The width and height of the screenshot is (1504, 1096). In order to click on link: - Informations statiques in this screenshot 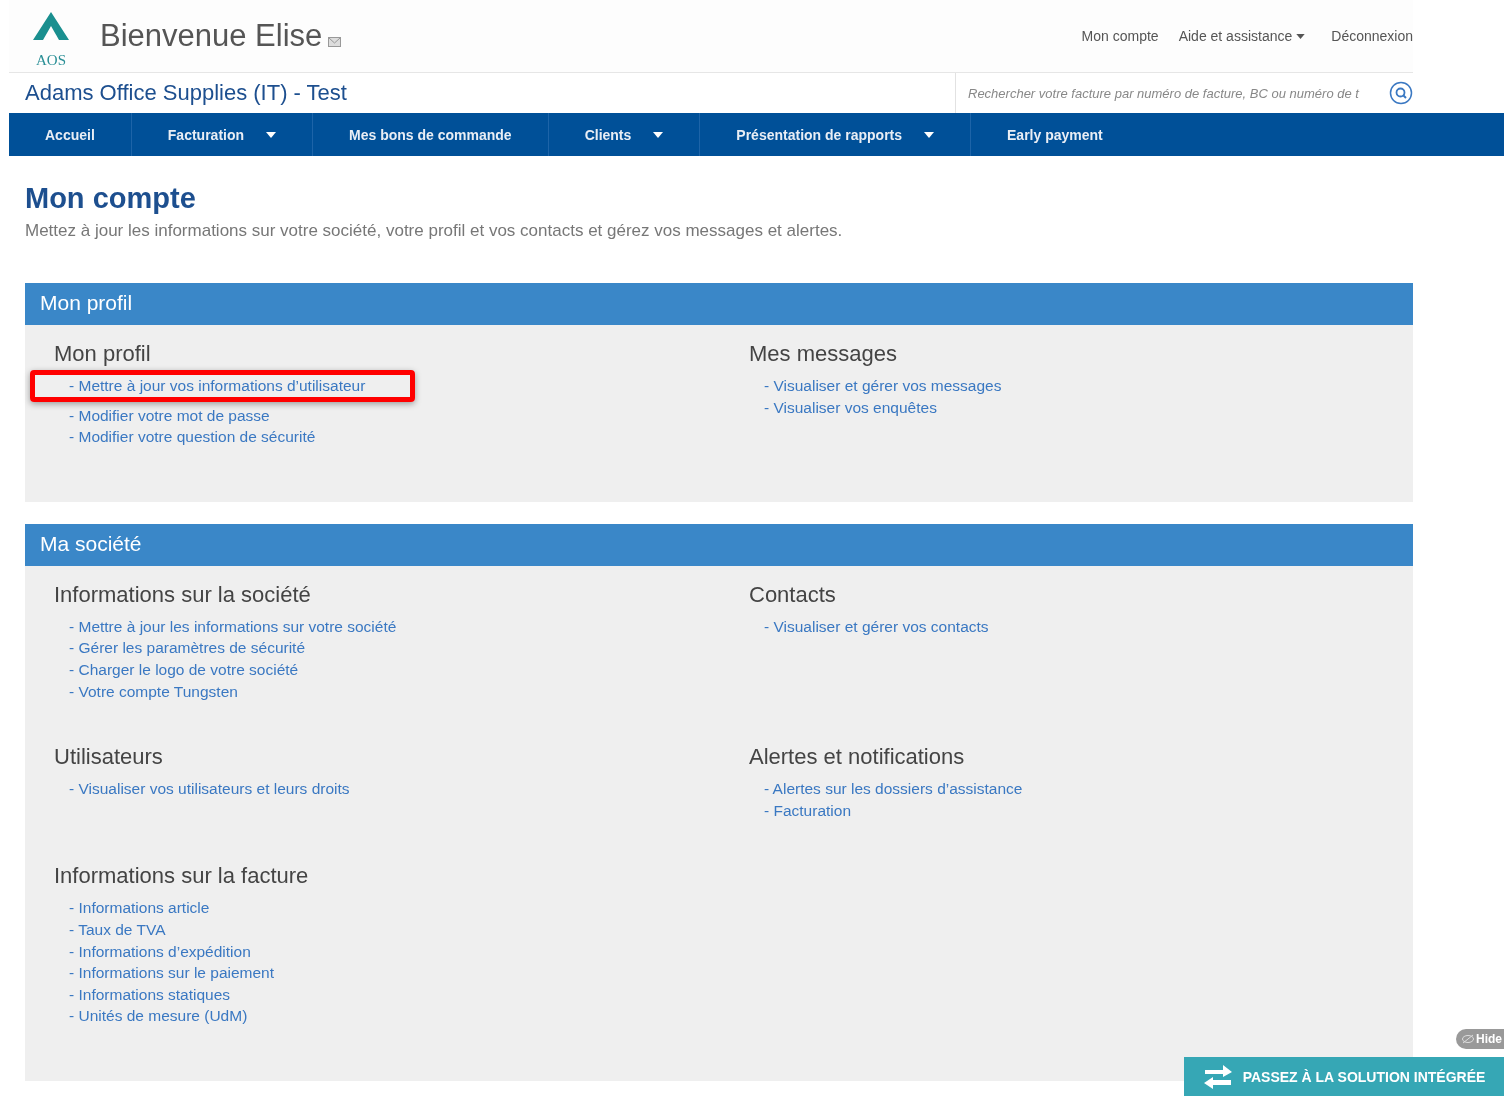, I will do `click(150, 994)`.